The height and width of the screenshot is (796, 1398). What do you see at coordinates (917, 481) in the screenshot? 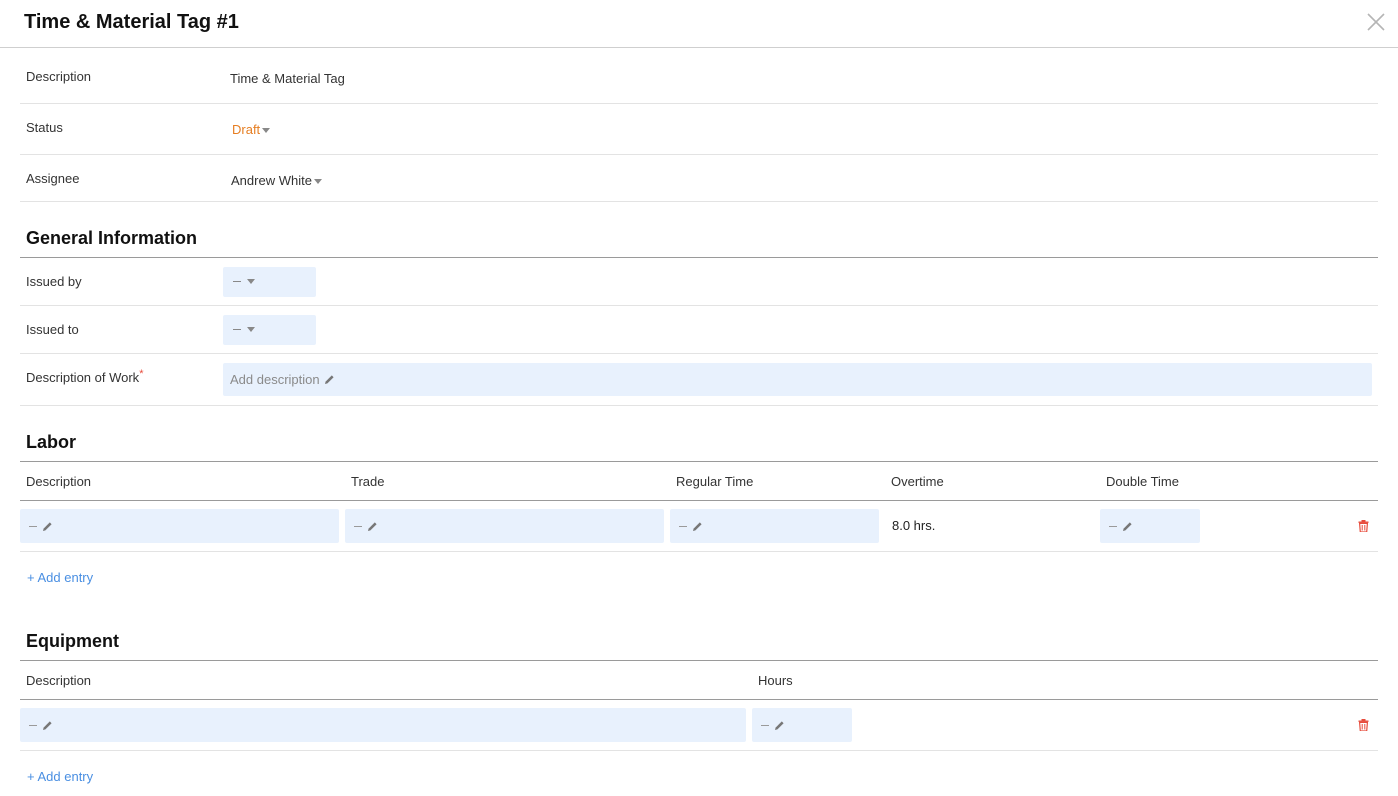
I see `labor-col-overtime: Overtime` at bounding box center [917, 481].